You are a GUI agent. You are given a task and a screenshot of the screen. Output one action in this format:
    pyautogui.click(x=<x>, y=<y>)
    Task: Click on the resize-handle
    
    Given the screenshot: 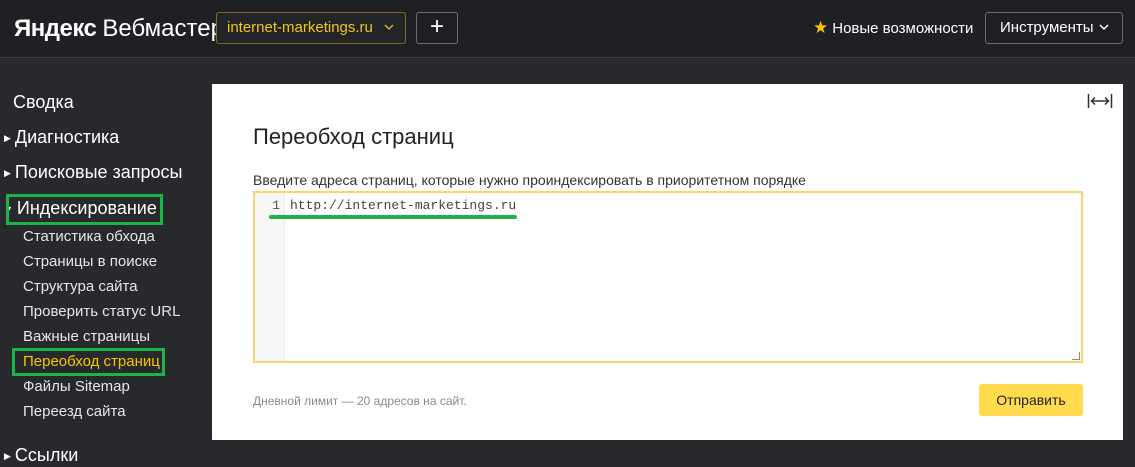 What is the action you would take?
    pyautogui.click(x=1076, y=356)
    